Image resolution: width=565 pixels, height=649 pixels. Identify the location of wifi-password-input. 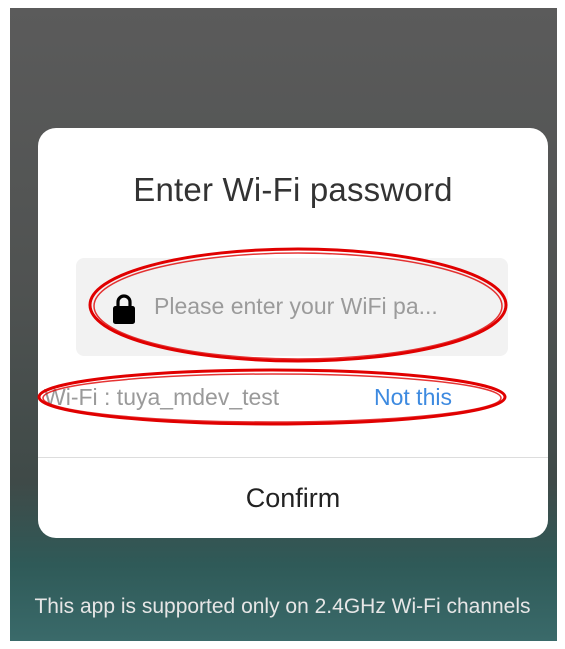
(324, 306).